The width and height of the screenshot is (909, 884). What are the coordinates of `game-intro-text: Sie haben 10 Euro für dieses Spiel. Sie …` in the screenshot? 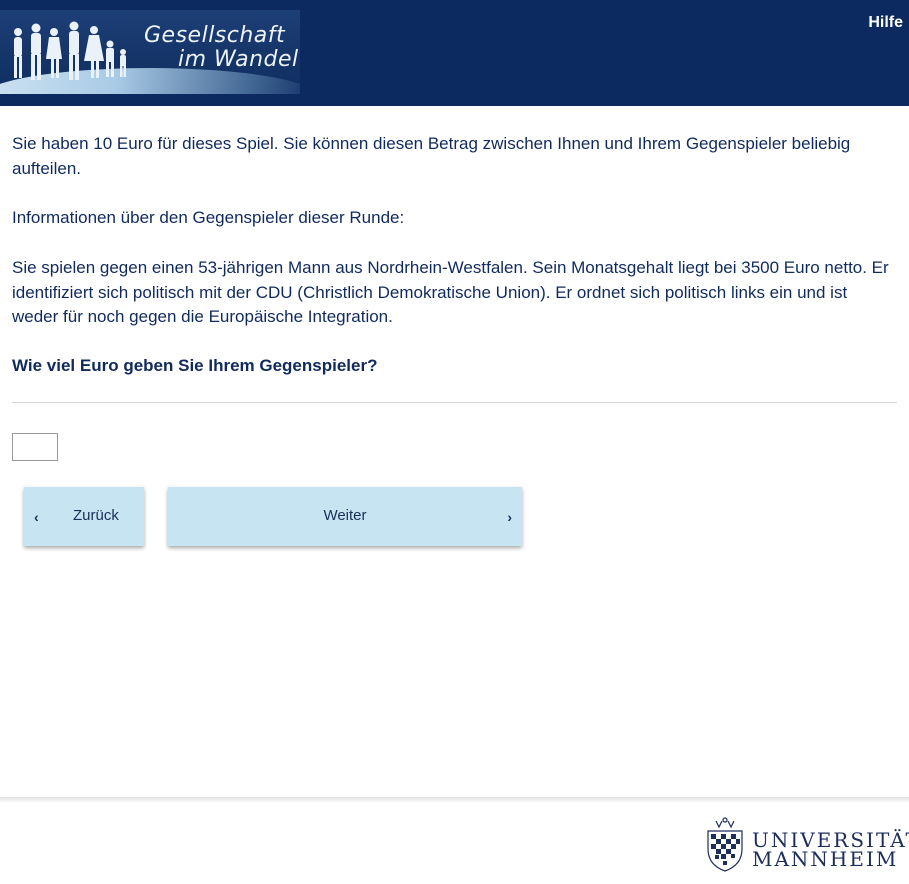 It's located at (431, 156).